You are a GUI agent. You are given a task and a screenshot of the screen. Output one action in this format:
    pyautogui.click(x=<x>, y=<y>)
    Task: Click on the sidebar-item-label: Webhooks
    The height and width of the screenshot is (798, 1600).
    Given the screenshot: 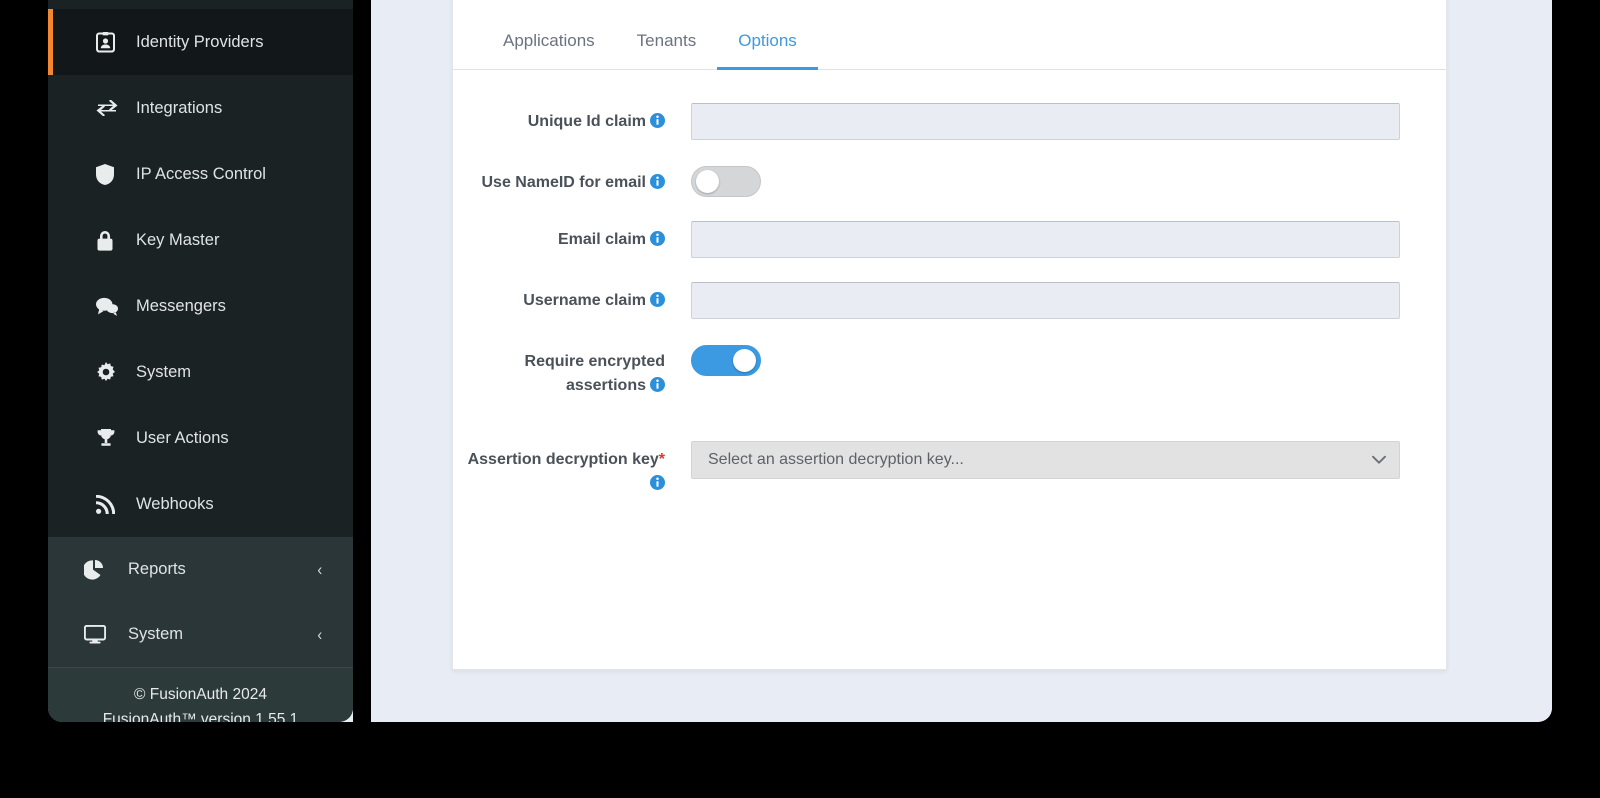 What is the action you would take?
    pyautogui.click(x=175, y=503)
    